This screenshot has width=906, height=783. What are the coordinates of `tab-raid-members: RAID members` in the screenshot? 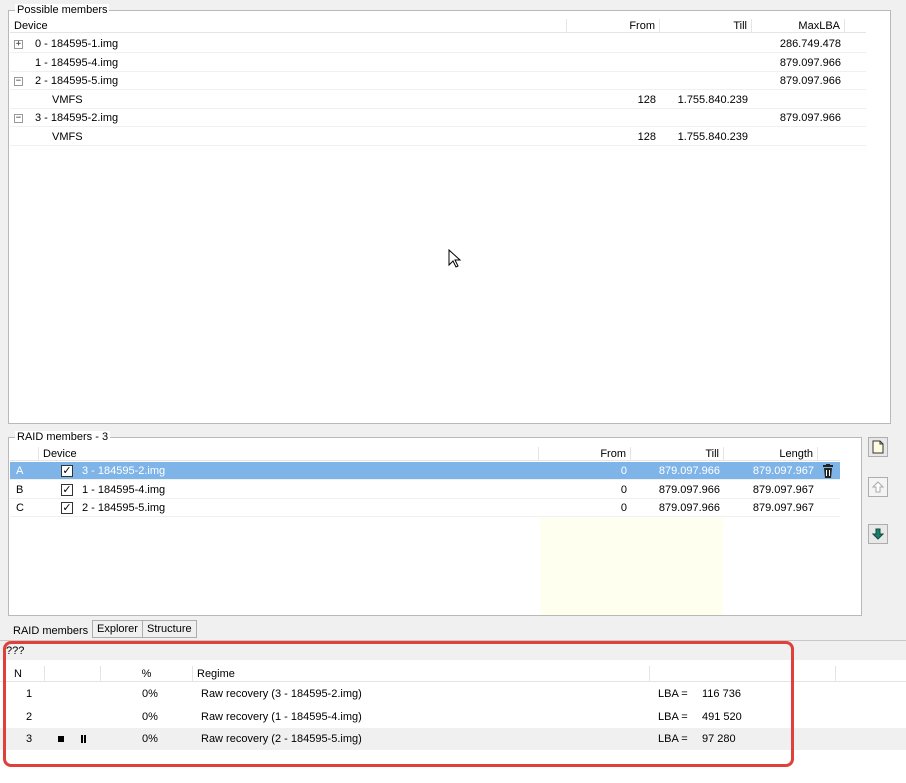 It's located at (50, 631).